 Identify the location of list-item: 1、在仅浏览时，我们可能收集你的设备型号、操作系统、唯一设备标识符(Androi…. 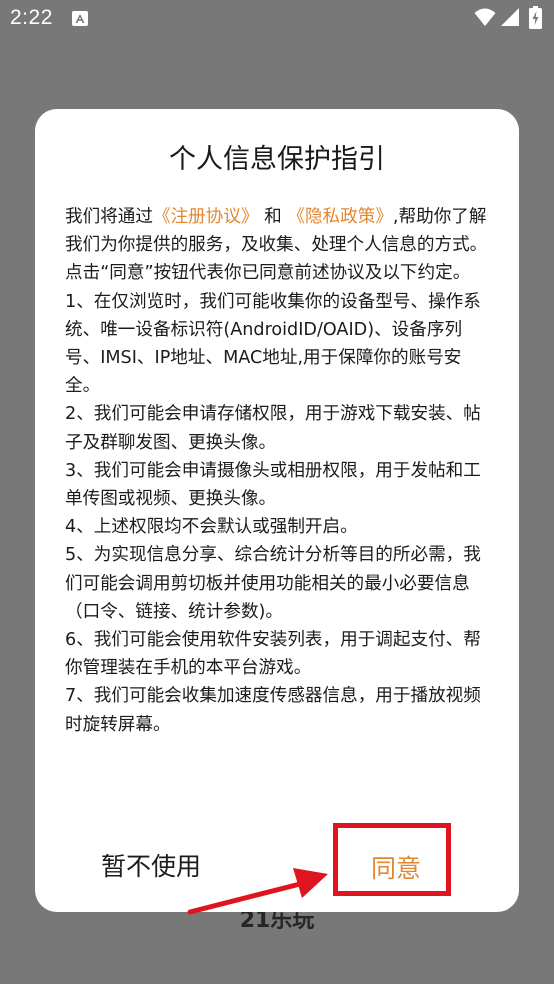
(273, 344).